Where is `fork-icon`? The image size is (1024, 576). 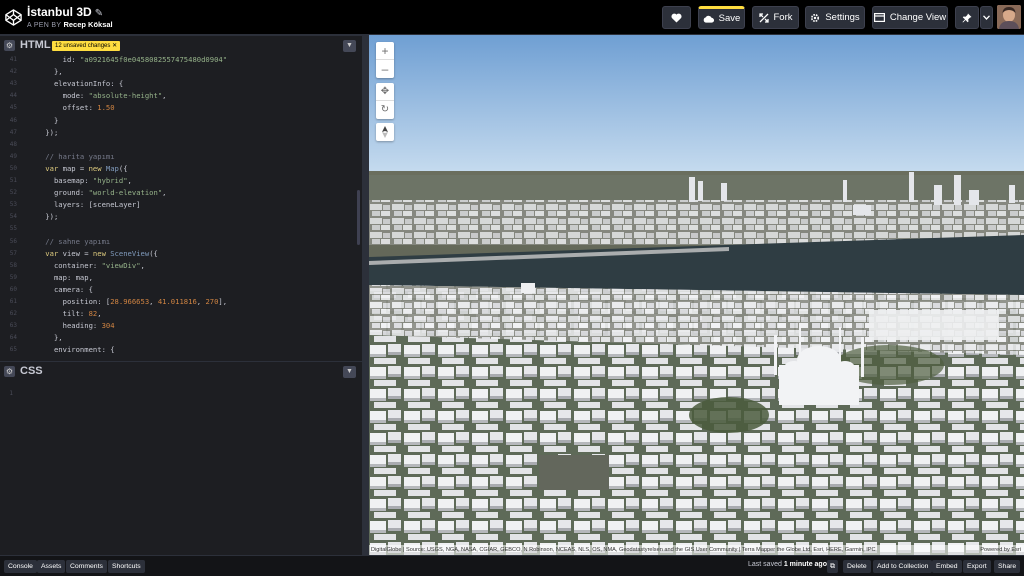
fork-icon is located at coordinates (763, 17).